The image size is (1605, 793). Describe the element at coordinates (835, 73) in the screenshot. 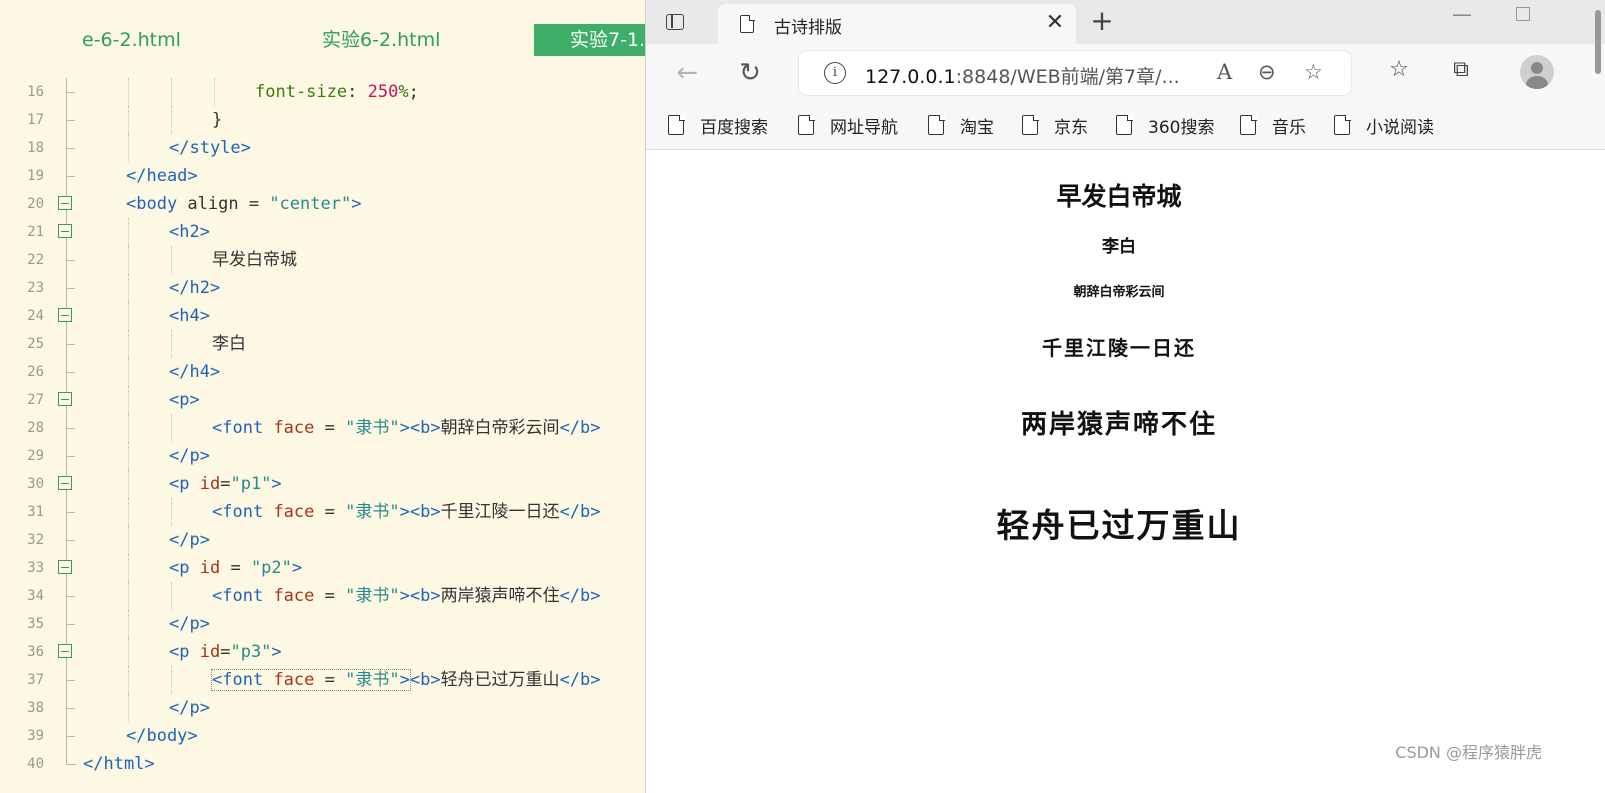

I see `site-info-icon: i` at that location.